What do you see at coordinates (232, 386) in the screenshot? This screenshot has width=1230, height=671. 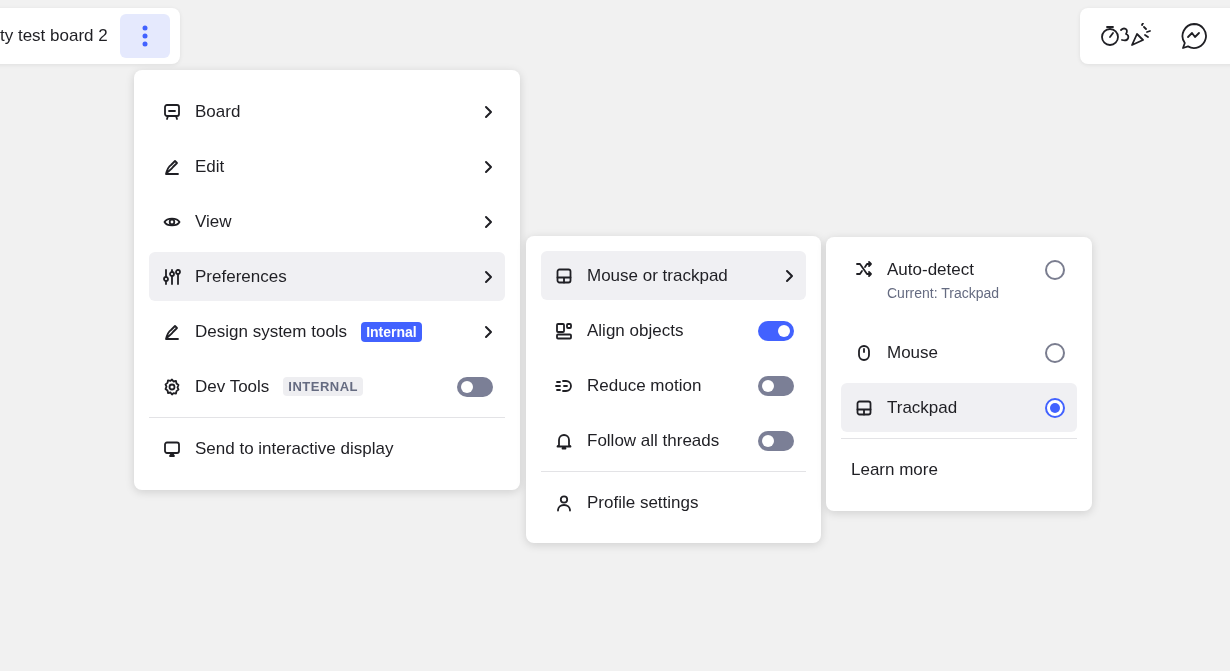 I see `menu-item-label: Dev Tools` at bounding box center [232, 386].